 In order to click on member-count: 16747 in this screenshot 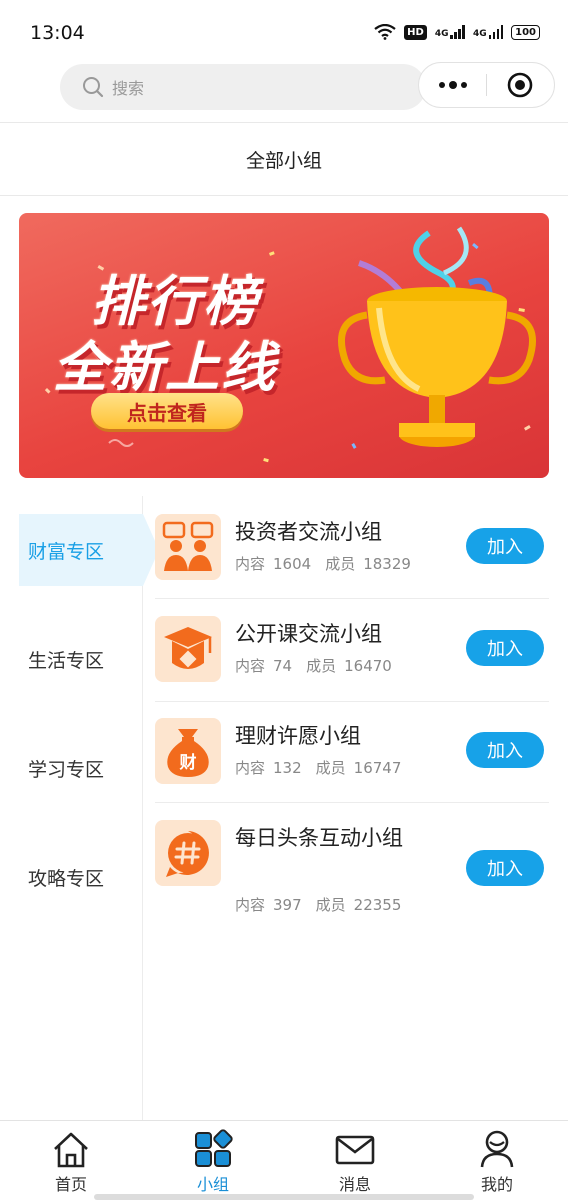, I will do `click(377, 768)`.